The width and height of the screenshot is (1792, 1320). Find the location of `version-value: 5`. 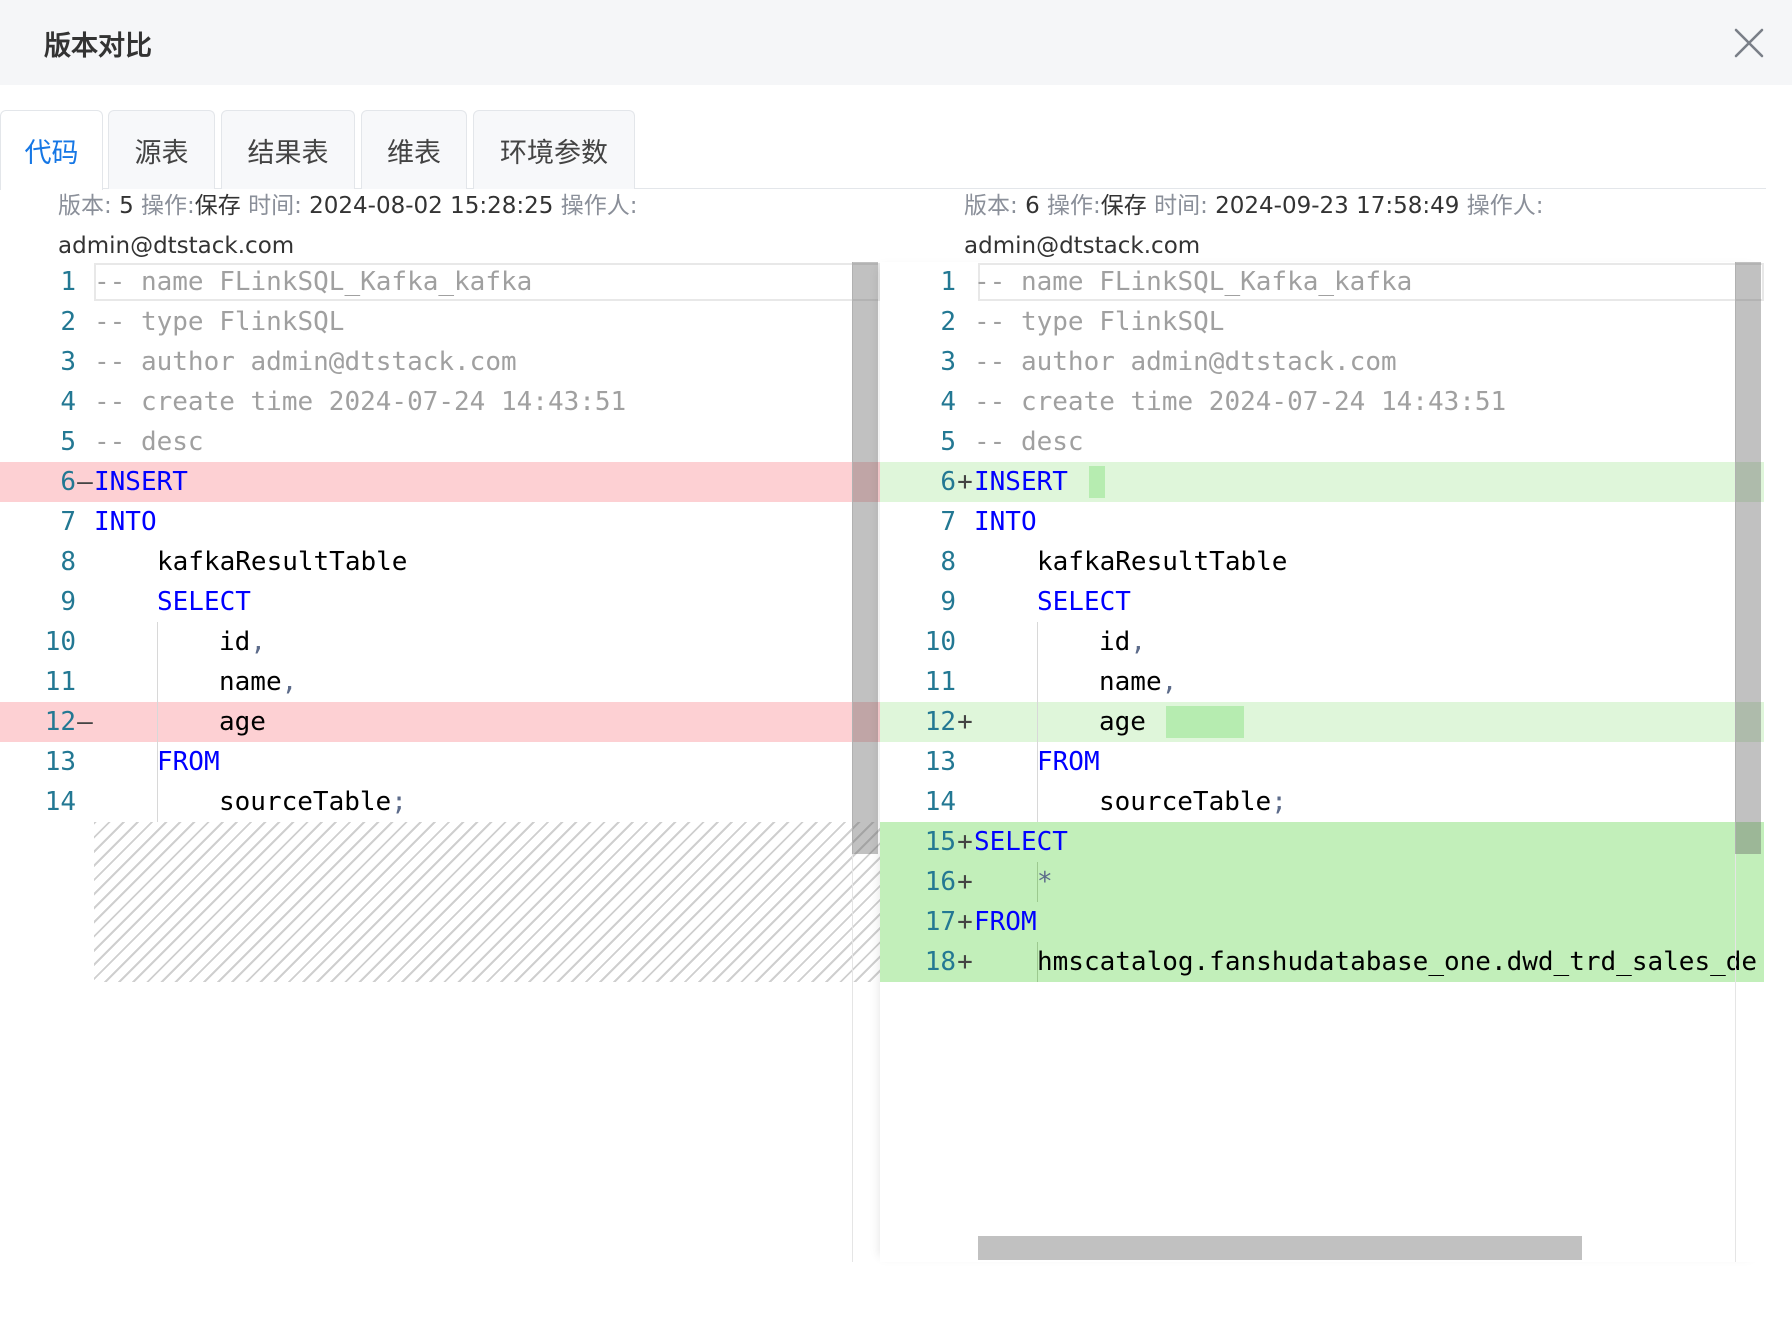

version-value: 5 is located at coordinates (126, 206).